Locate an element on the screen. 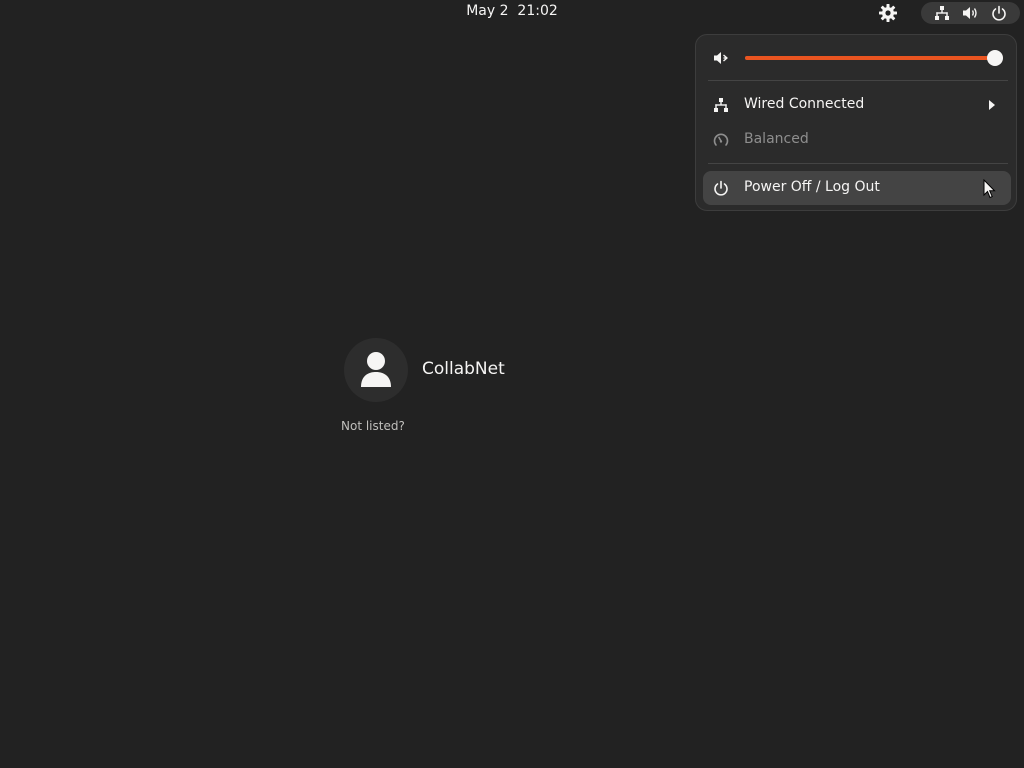  time-label: 21:02 is located at coordinates (537, 11).